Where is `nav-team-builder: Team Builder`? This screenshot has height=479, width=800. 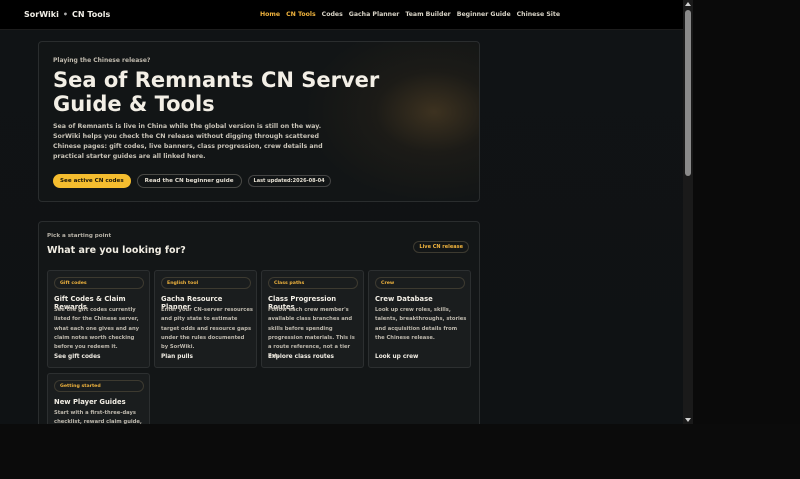
nav-team-builder: Team Builder is located at coordinates (427, 14).